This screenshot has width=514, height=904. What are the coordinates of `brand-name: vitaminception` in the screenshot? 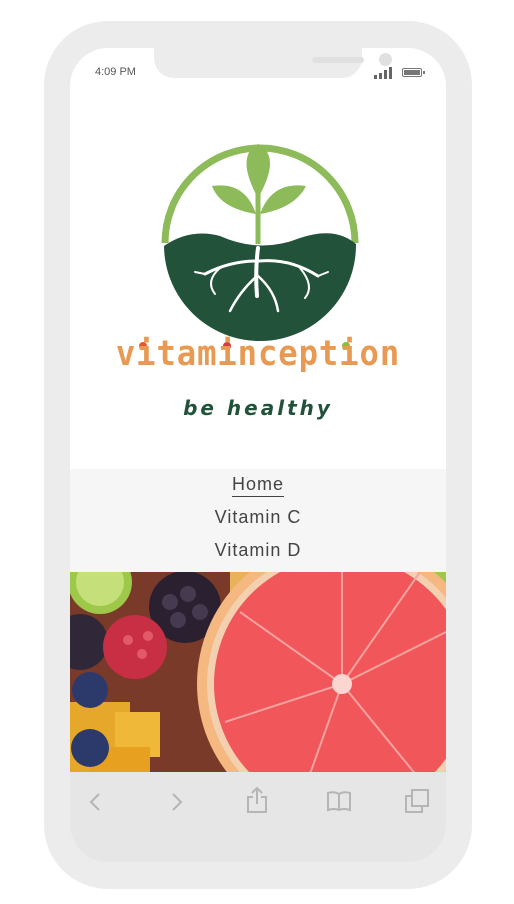 It's located at (258, 354).